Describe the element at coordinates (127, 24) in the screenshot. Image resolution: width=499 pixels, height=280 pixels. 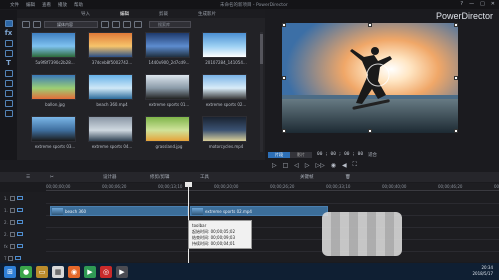
I see `view-audio-icon` at that location.